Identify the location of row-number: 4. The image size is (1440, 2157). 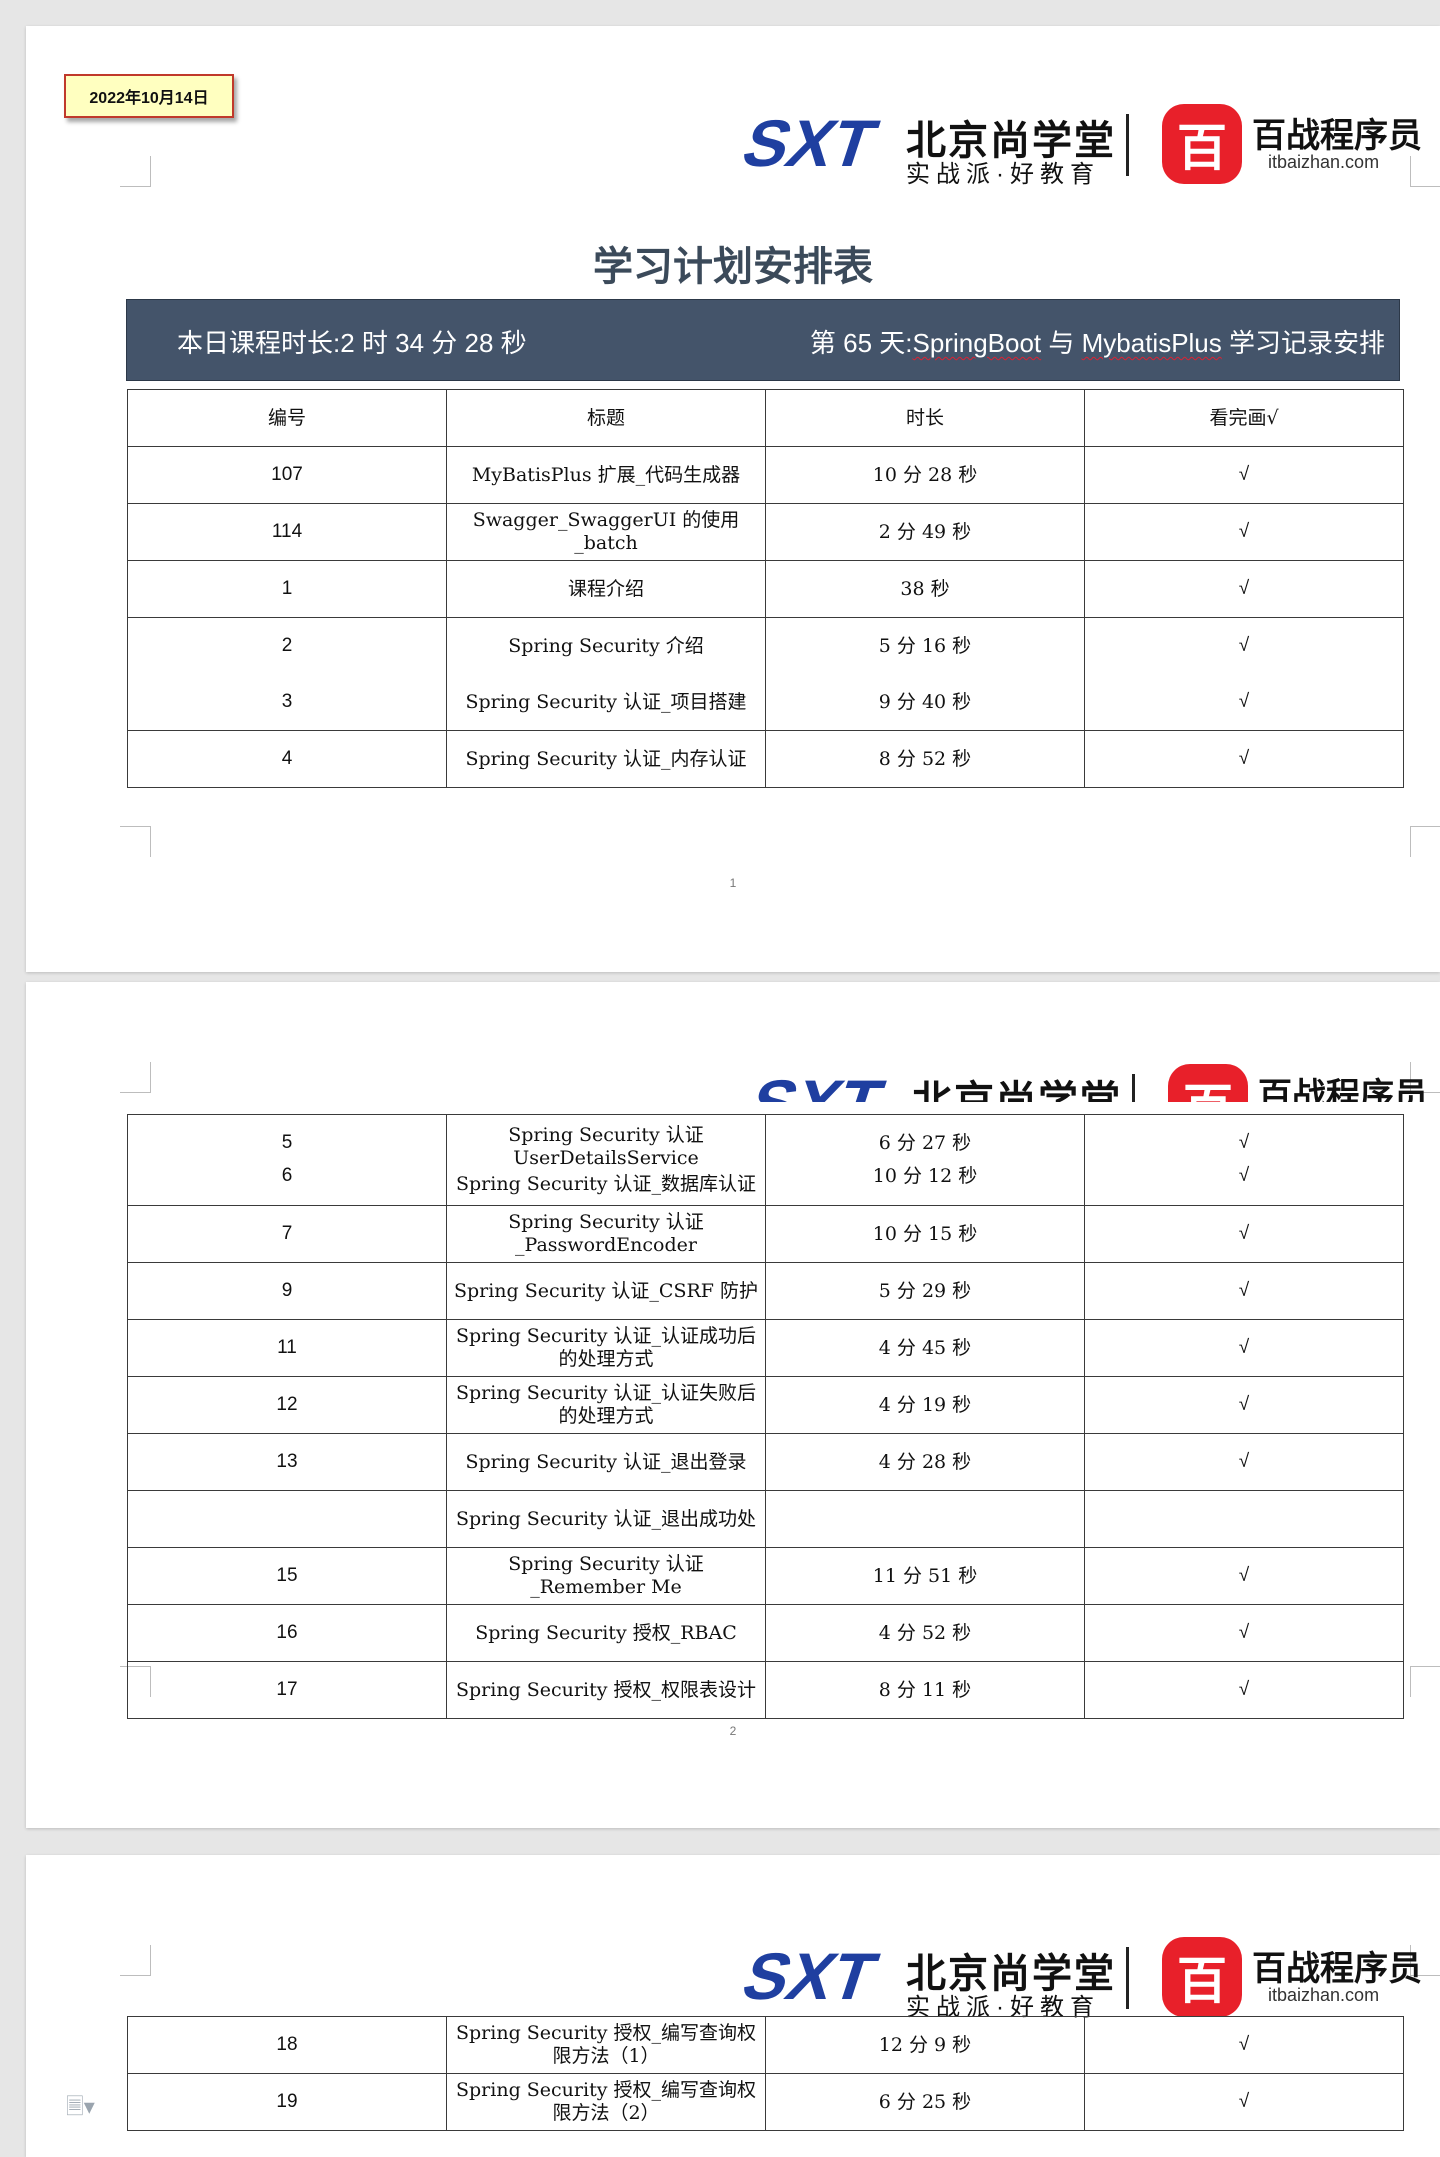
(287, 759).